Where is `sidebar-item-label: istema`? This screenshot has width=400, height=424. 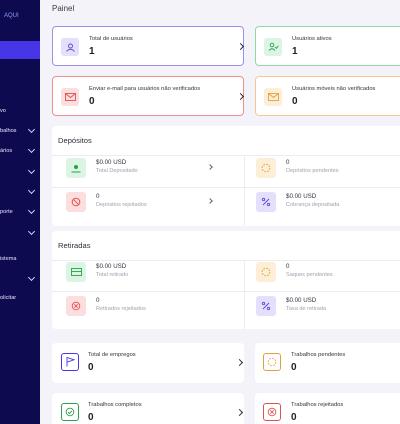
sidebar-item-label: istema is located at coordinates (8, 259).